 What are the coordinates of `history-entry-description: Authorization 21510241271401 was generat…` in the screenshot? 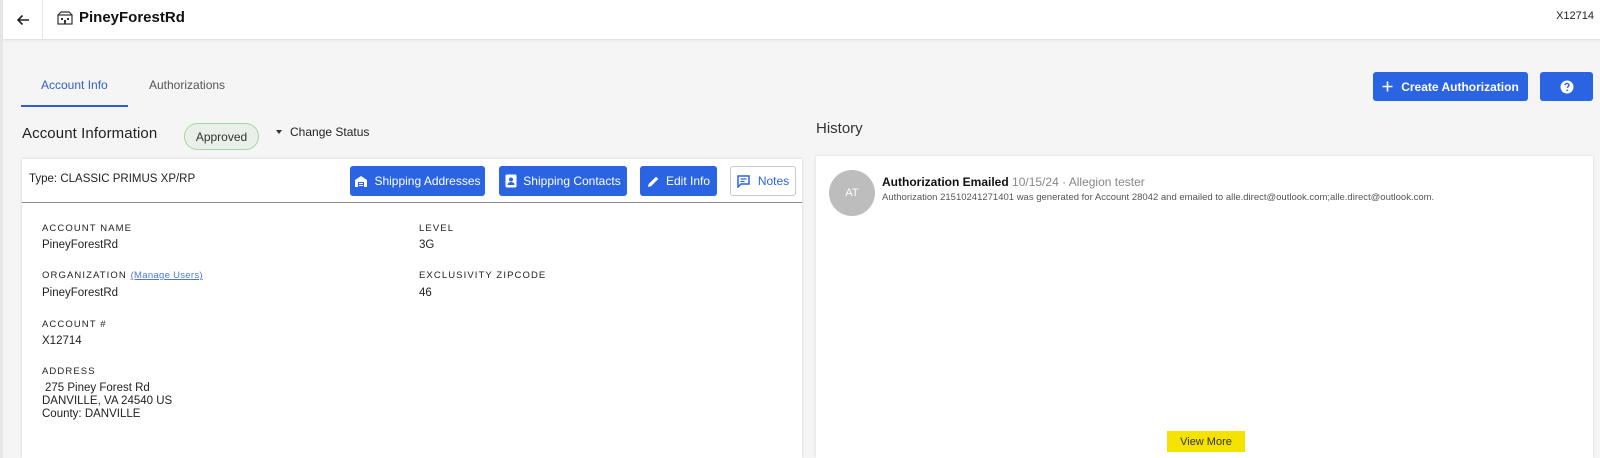 It's located at (1158, 197).